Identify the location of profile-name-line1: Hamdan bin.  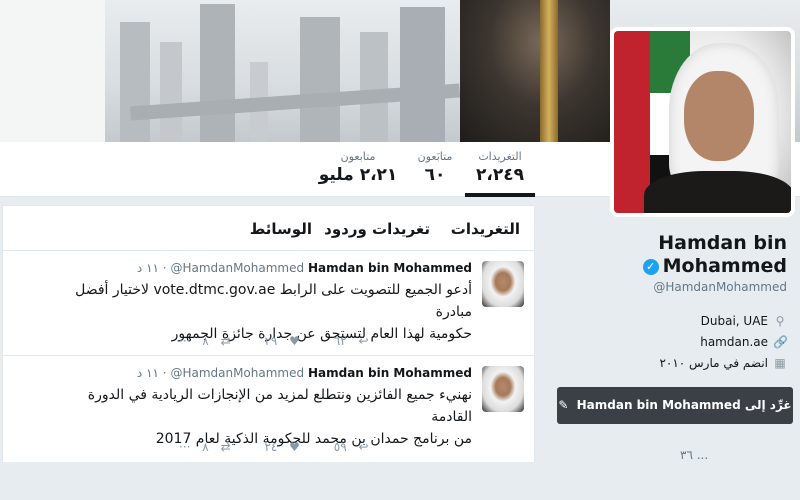
(722, 243).